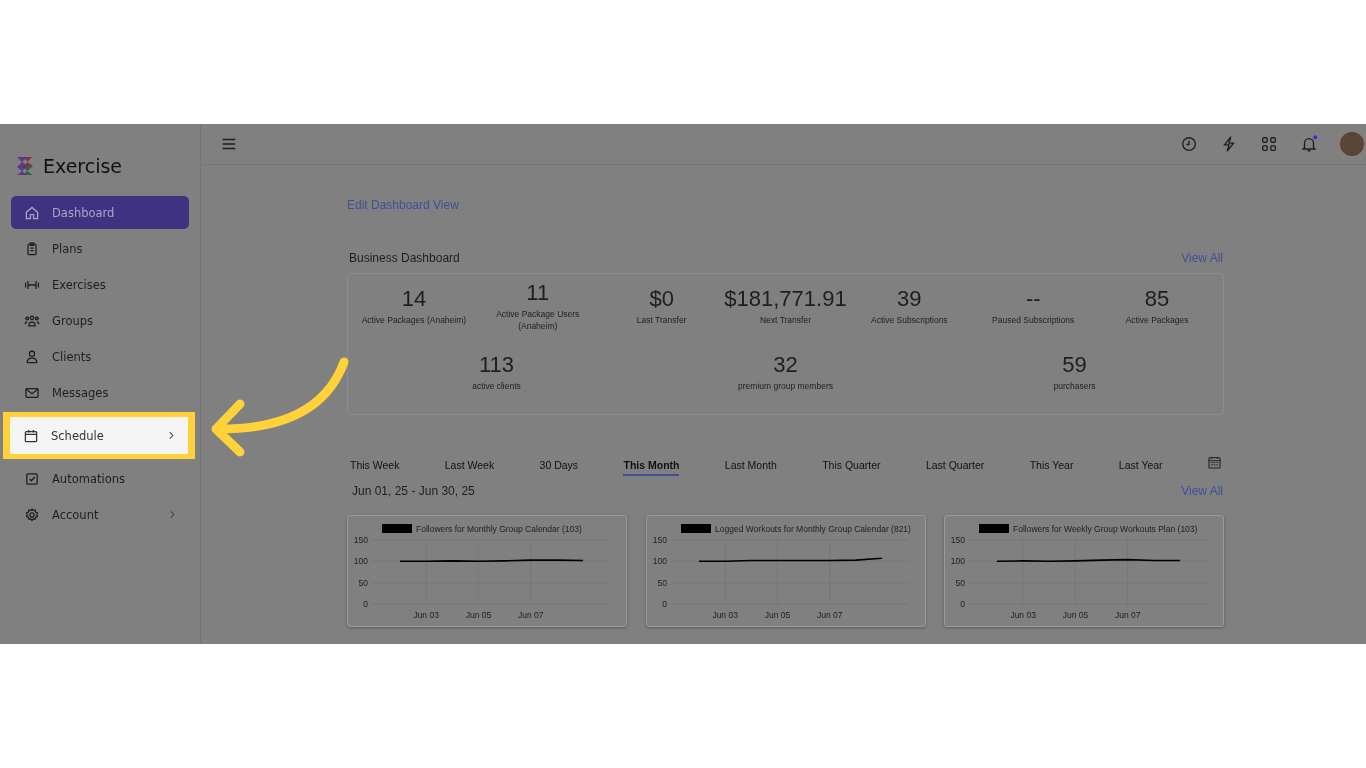 The height and width of the screenshot is (768, 1366). Describe the element at coordinates (750, 466) in the screenshot. I see `period-tab: Last Month` at that location.